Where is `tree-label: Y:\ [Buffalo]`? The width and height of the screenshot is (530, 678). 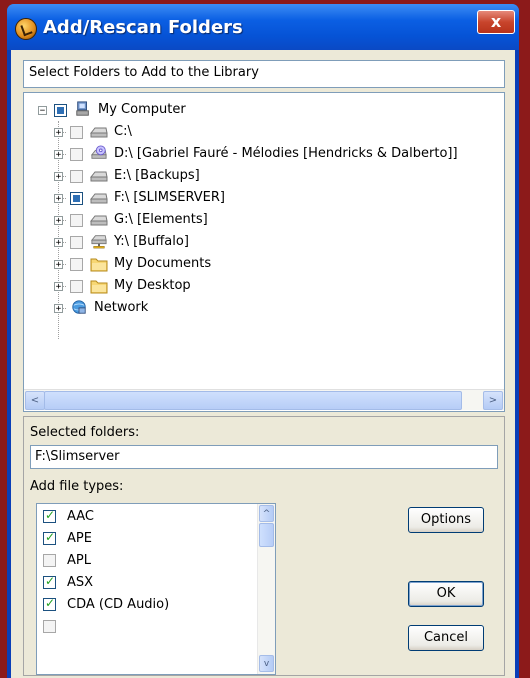
tree-label: Y:\ [Buffalo] is located at coordinates (151, 241).